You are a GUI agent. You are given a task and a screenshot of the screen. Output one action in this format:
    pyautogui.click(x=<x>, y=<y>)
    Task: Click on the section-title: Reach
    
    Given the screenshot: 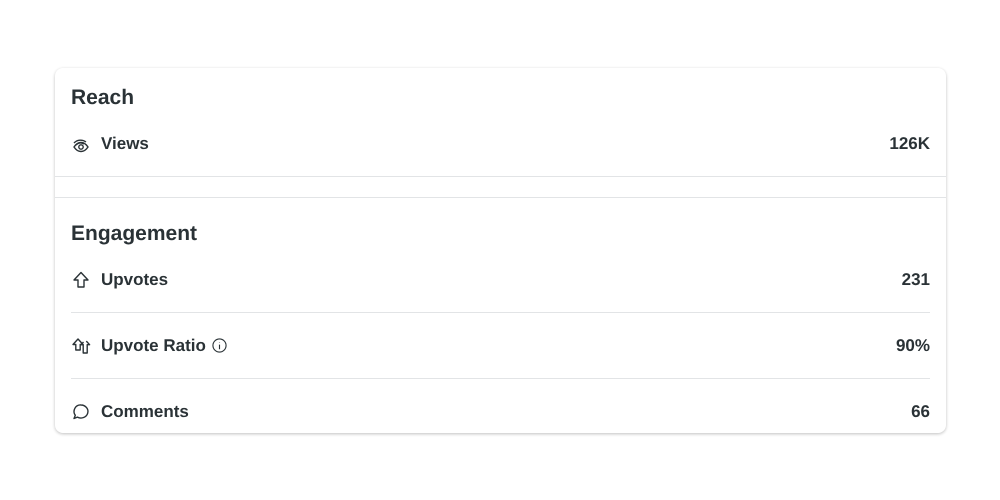 What is the action you would take?
    pyautogui.click(x=103, y=98)
    